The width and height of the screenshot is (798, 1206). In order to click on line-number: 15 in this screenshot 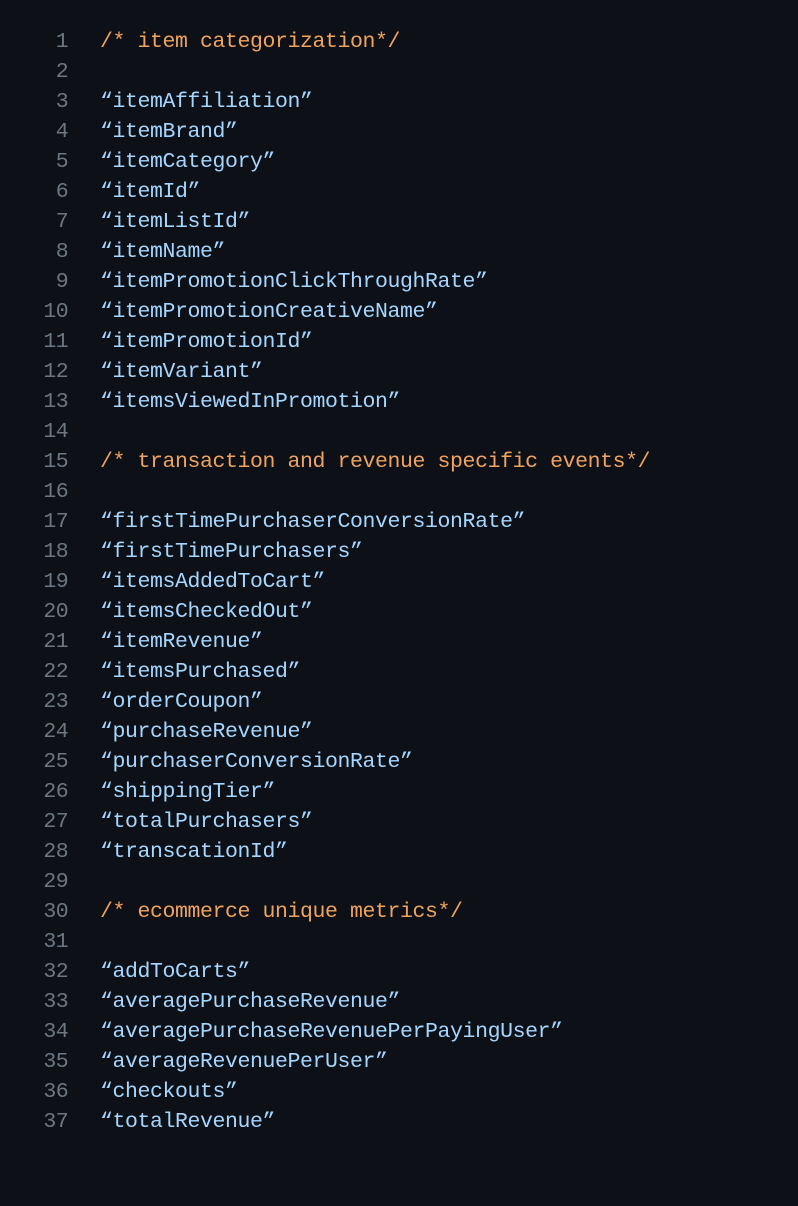, I will do `click(55, 462)`.